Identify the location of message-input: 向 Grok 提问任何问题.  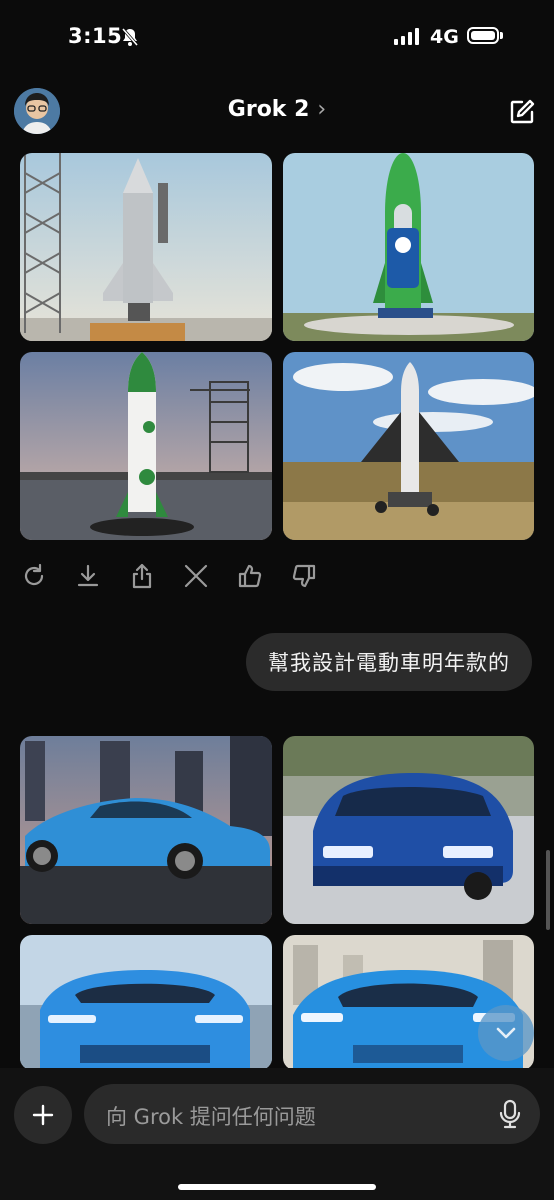
(312, 1114).